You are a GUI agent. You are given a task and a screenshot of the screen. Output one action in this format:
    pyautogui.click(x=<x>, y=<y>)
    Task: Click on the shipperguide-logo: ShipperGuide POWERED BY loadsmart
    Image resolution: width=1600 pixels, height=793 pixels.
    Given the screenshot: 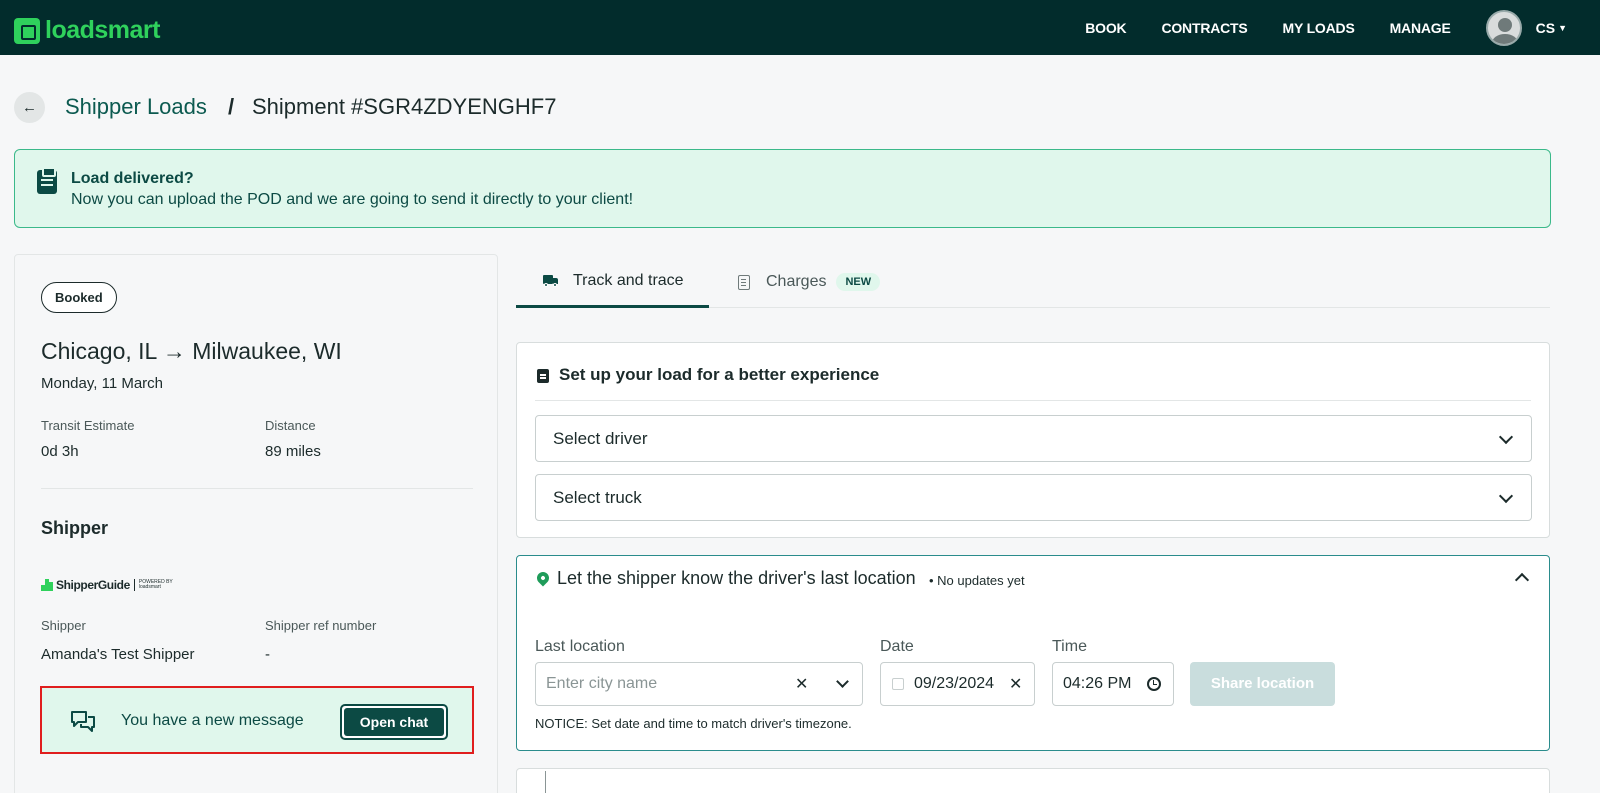 What is the action you would take?
    pyautogui.click(x=107, y=585)
    